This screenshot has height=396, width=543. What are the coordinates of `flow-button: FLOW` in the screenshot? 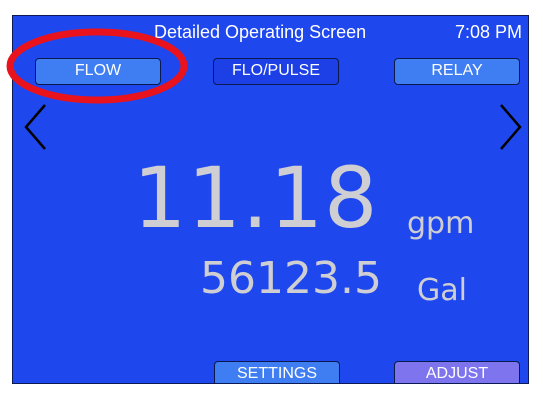 It's located at (98, 71).